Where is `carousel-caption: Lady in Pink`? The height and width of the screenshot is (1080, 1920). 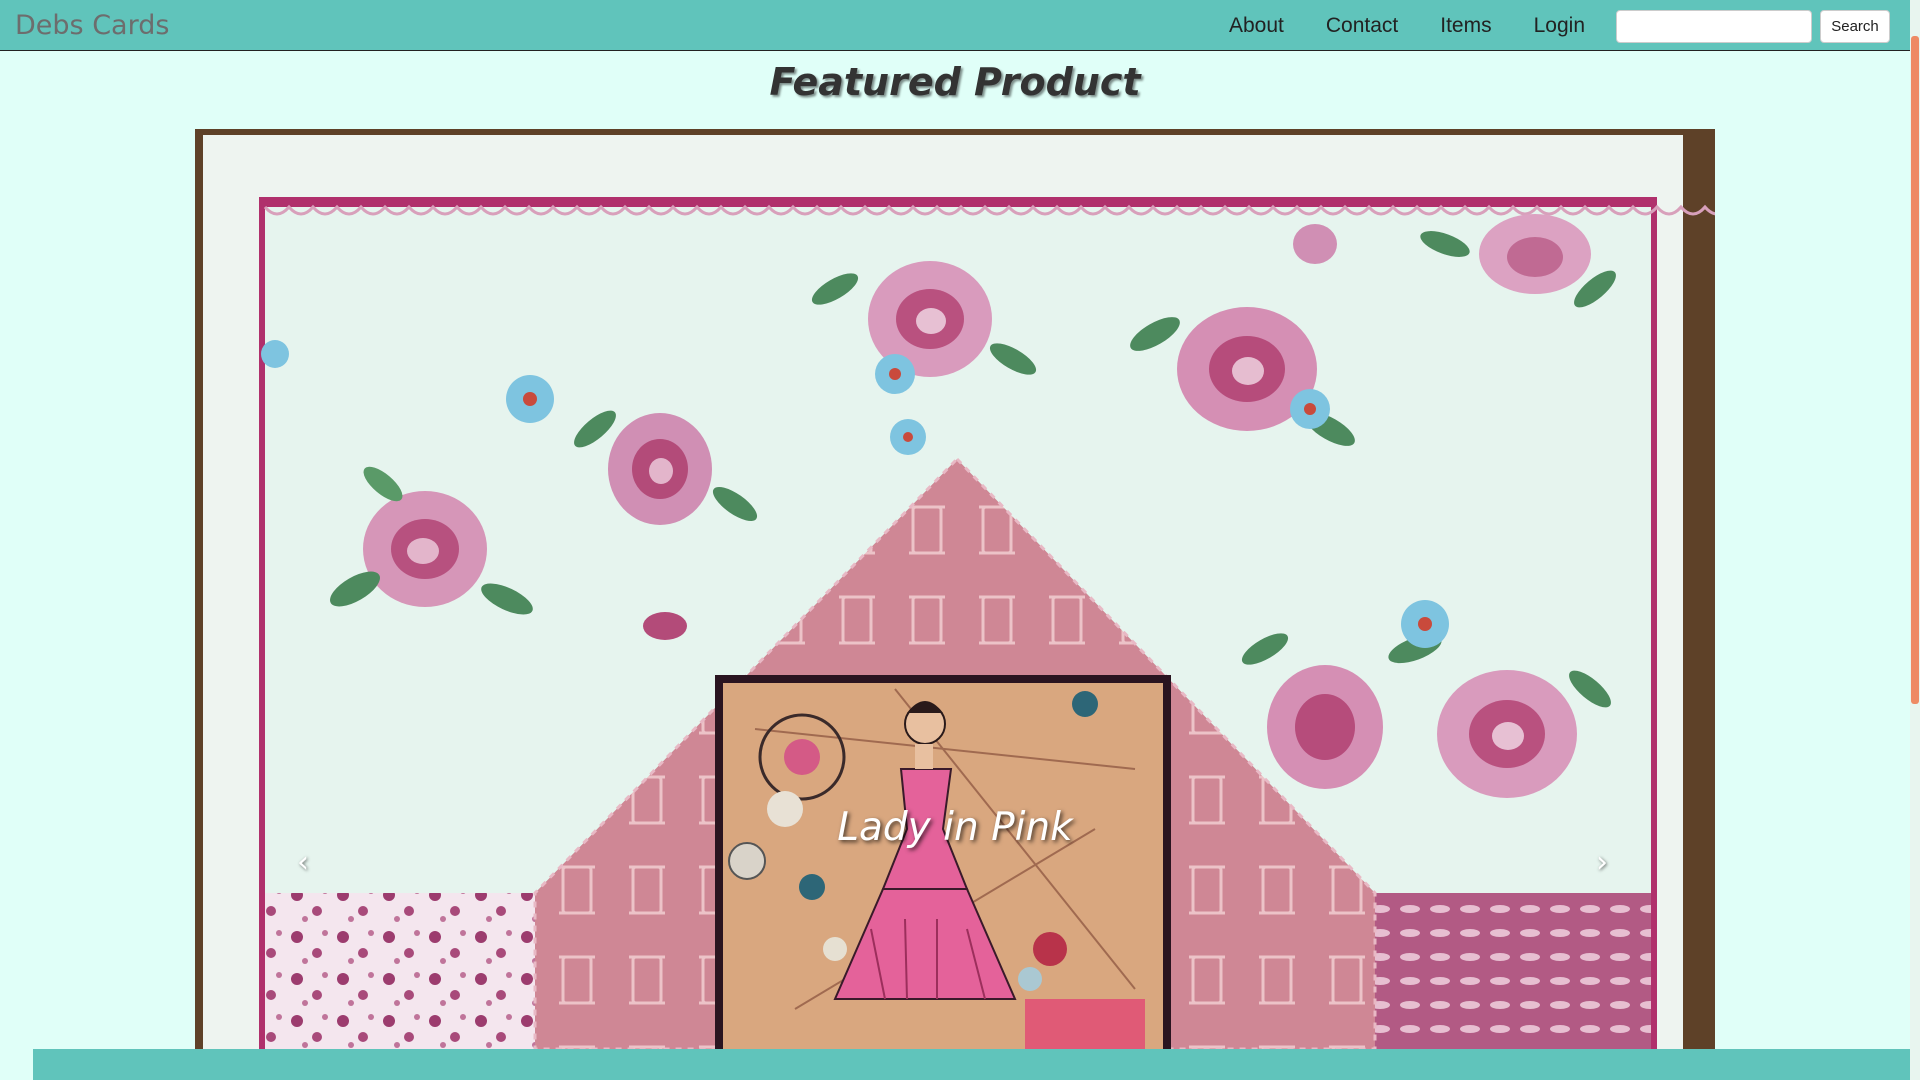
carousel-caption: Lady in Pink is located at coordinates (955, 827).